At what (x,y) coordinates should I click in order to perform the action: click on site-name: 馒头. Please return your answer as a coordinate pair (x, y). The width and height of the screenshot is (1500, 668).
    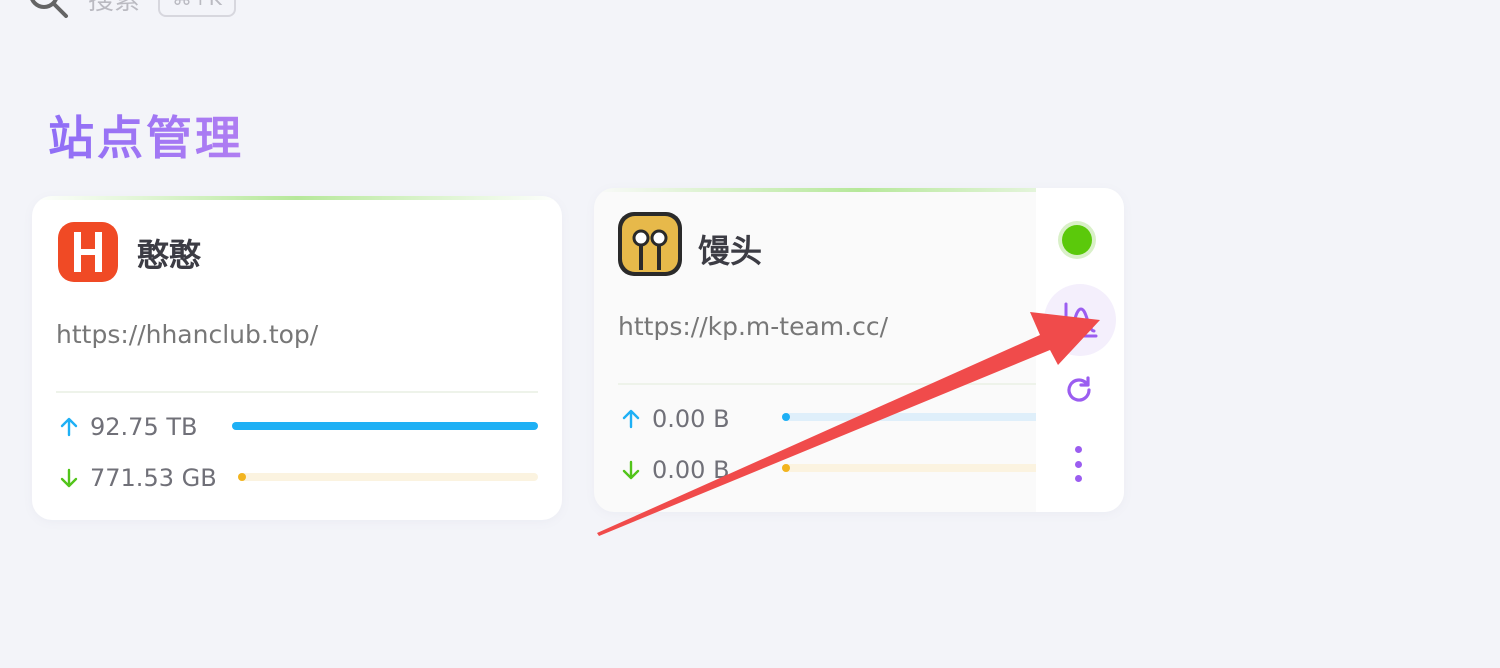
    Looking at the image, I should click on (730, 251).